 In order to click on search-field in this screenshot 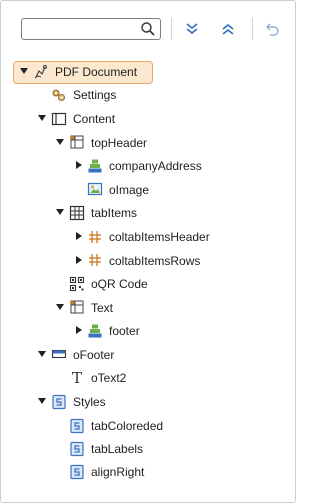, I will do `click(91, 29)`.